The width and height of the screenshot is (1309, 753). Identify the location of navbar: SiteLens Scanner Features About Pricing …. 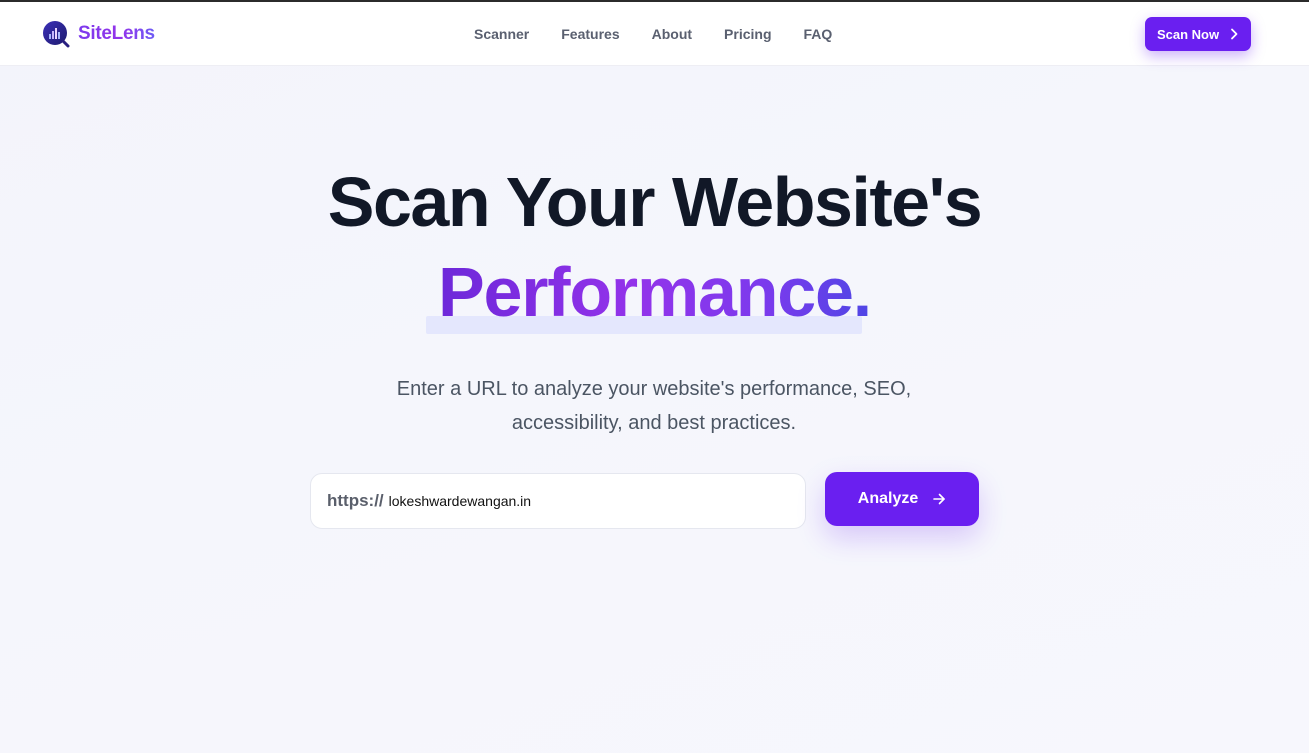
(654, 34).